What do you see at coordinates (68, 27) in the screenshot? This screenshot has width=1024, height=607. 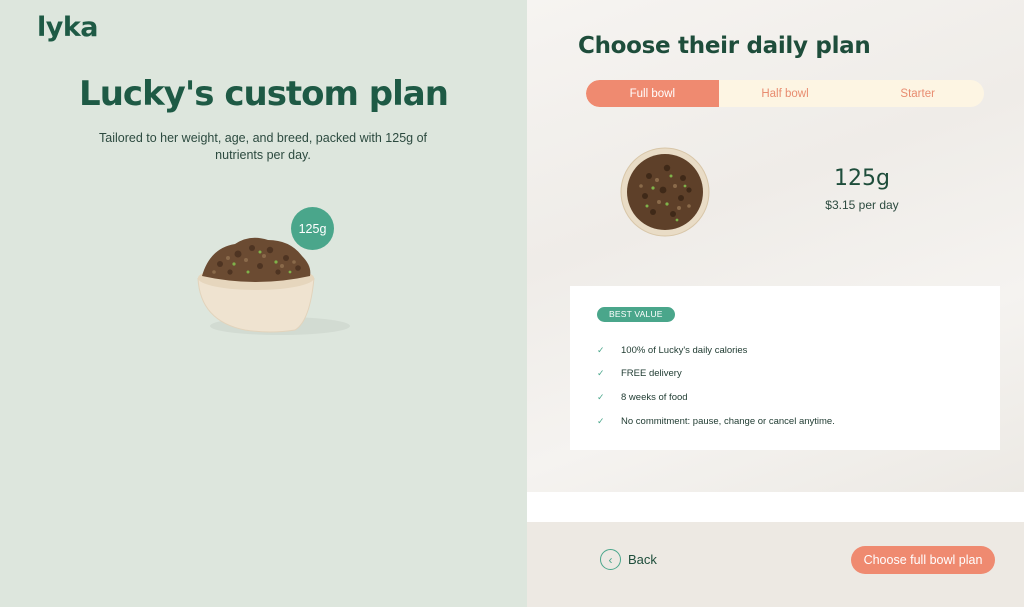 I see `lyka-logo: lyka` at bounding box center [68, 27].